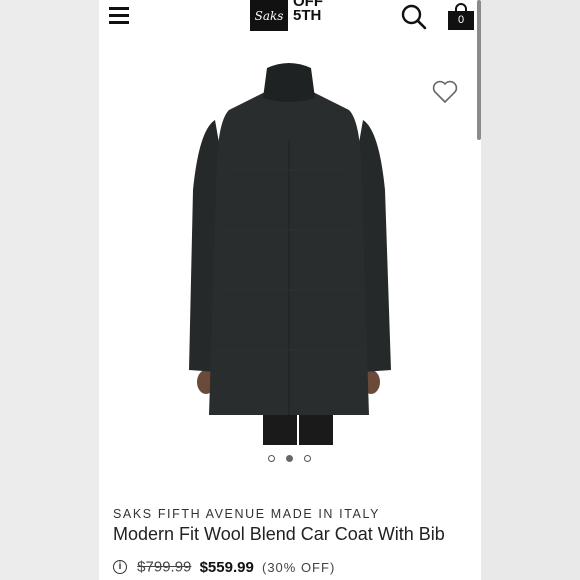 Image resolution: width=580 pixels, height=580 pixels. I want to click on bag-count: 0, so click(461, 20).